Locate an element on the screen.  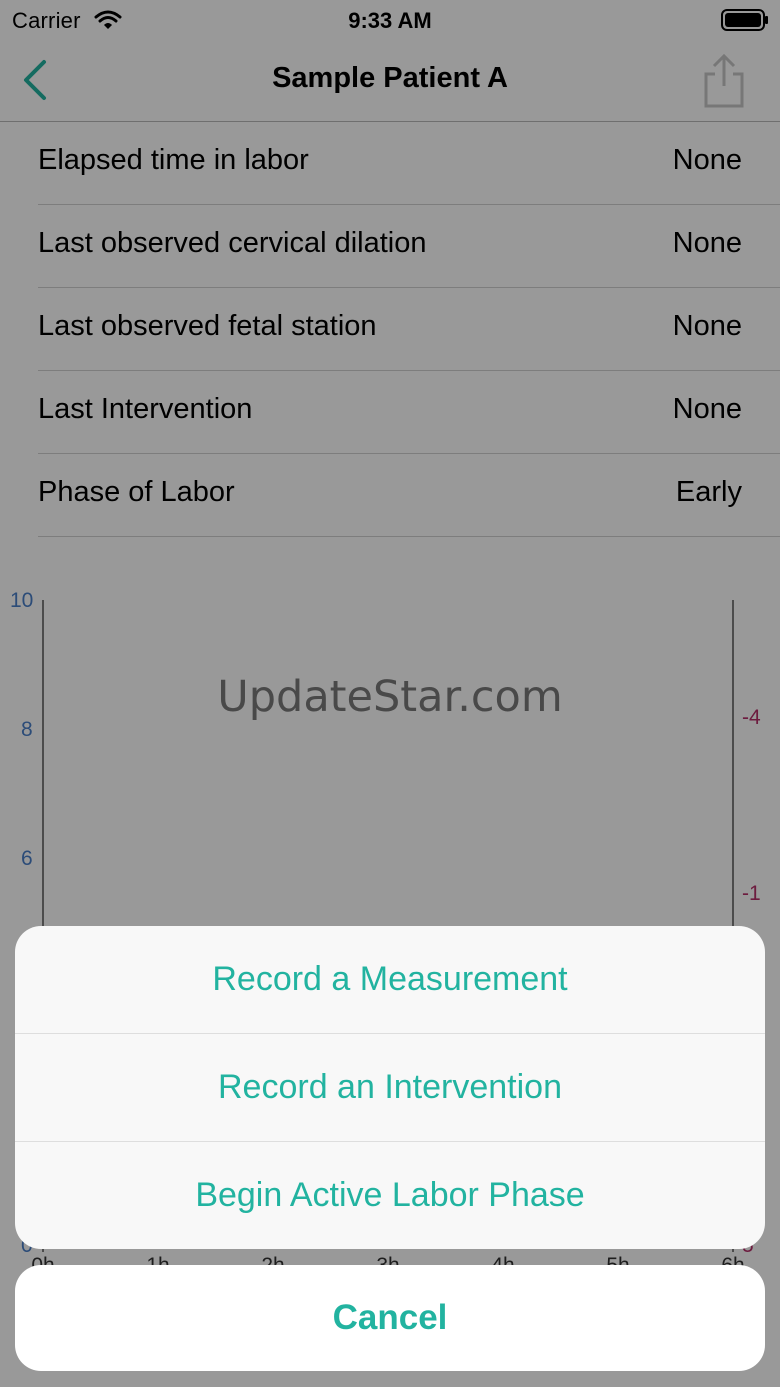
begin-active-labor-button: Begin Active Labor Phase is located at coordinates (390, 1195).